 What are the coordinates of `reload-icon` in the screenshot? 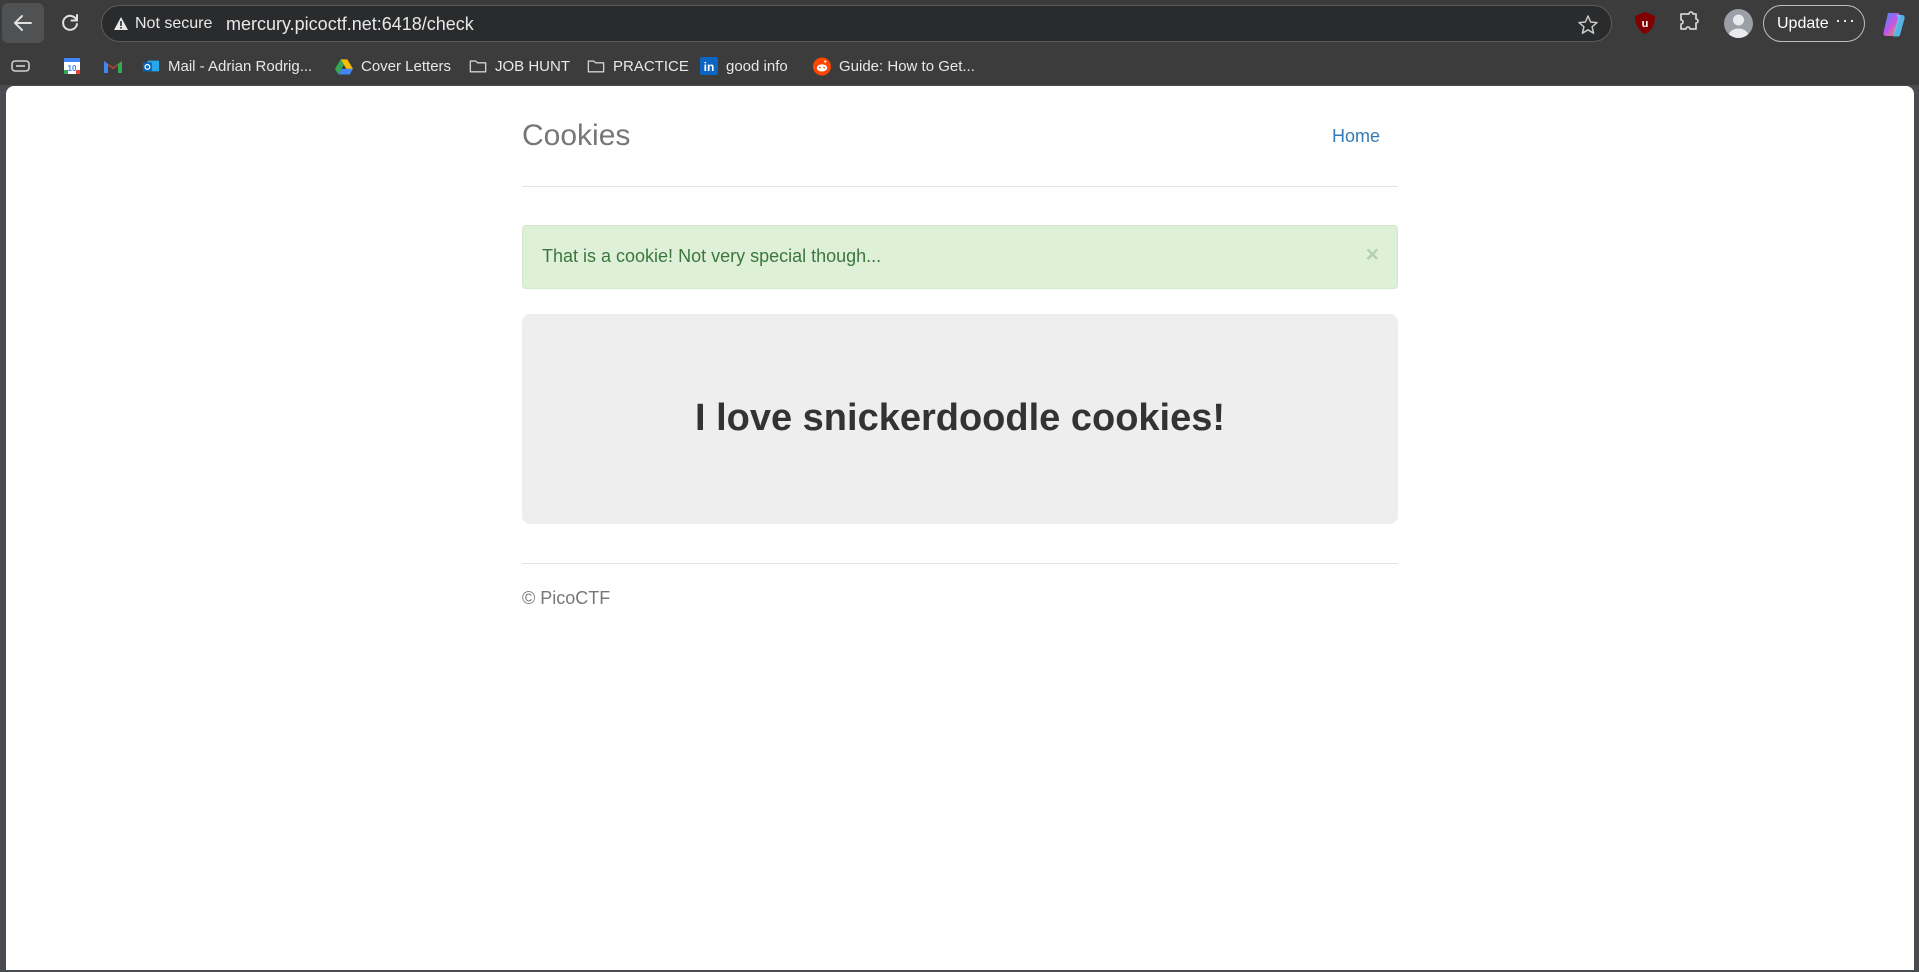 It's located at (70, 22).